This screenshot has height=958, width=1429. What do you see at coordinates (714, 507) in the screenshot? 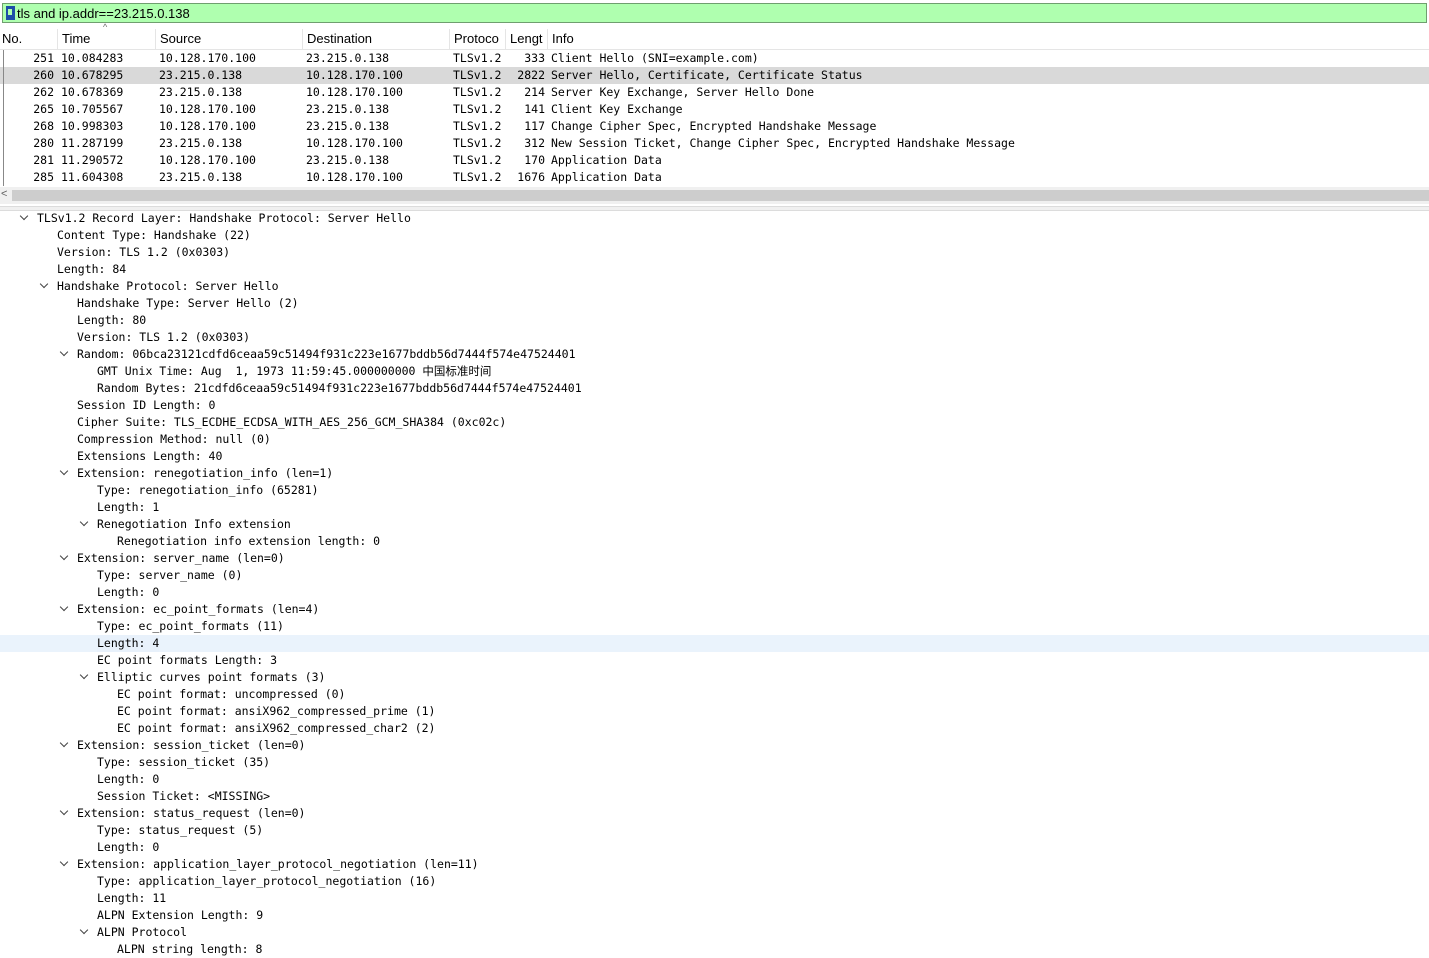
I see `tree-item: Length: 1` at bounding box center [714, 507].